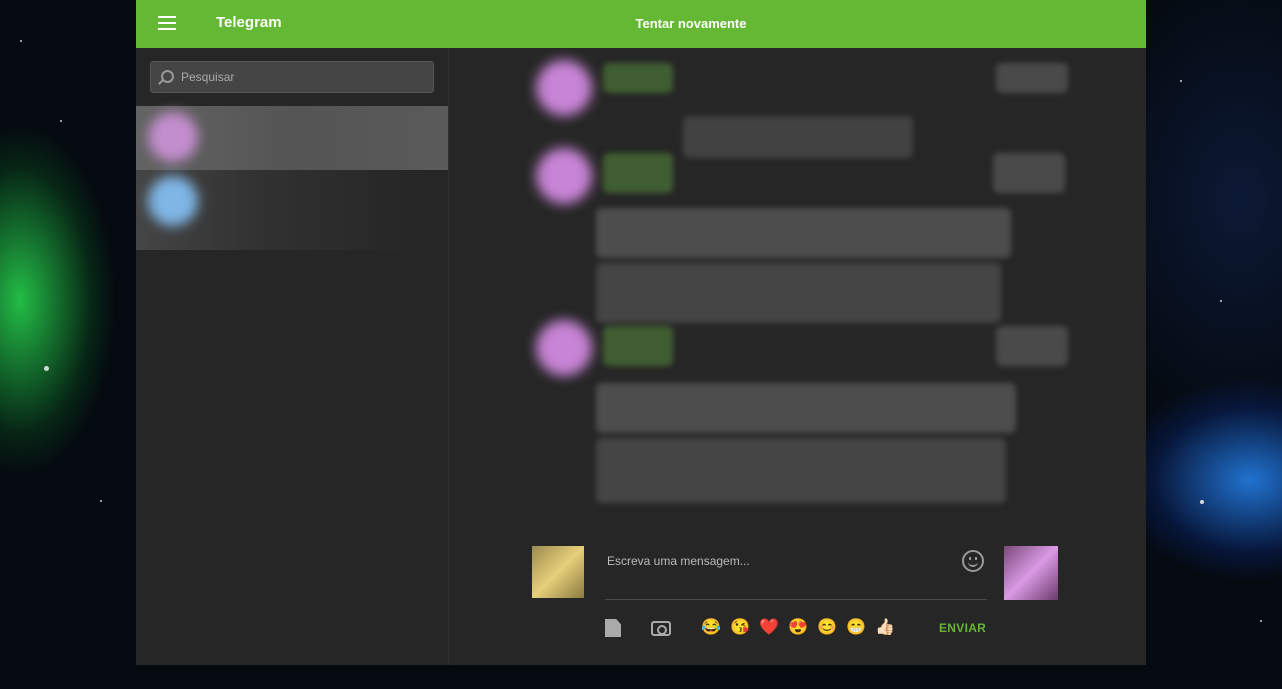  I want to click on message-input, so click(798, 561).